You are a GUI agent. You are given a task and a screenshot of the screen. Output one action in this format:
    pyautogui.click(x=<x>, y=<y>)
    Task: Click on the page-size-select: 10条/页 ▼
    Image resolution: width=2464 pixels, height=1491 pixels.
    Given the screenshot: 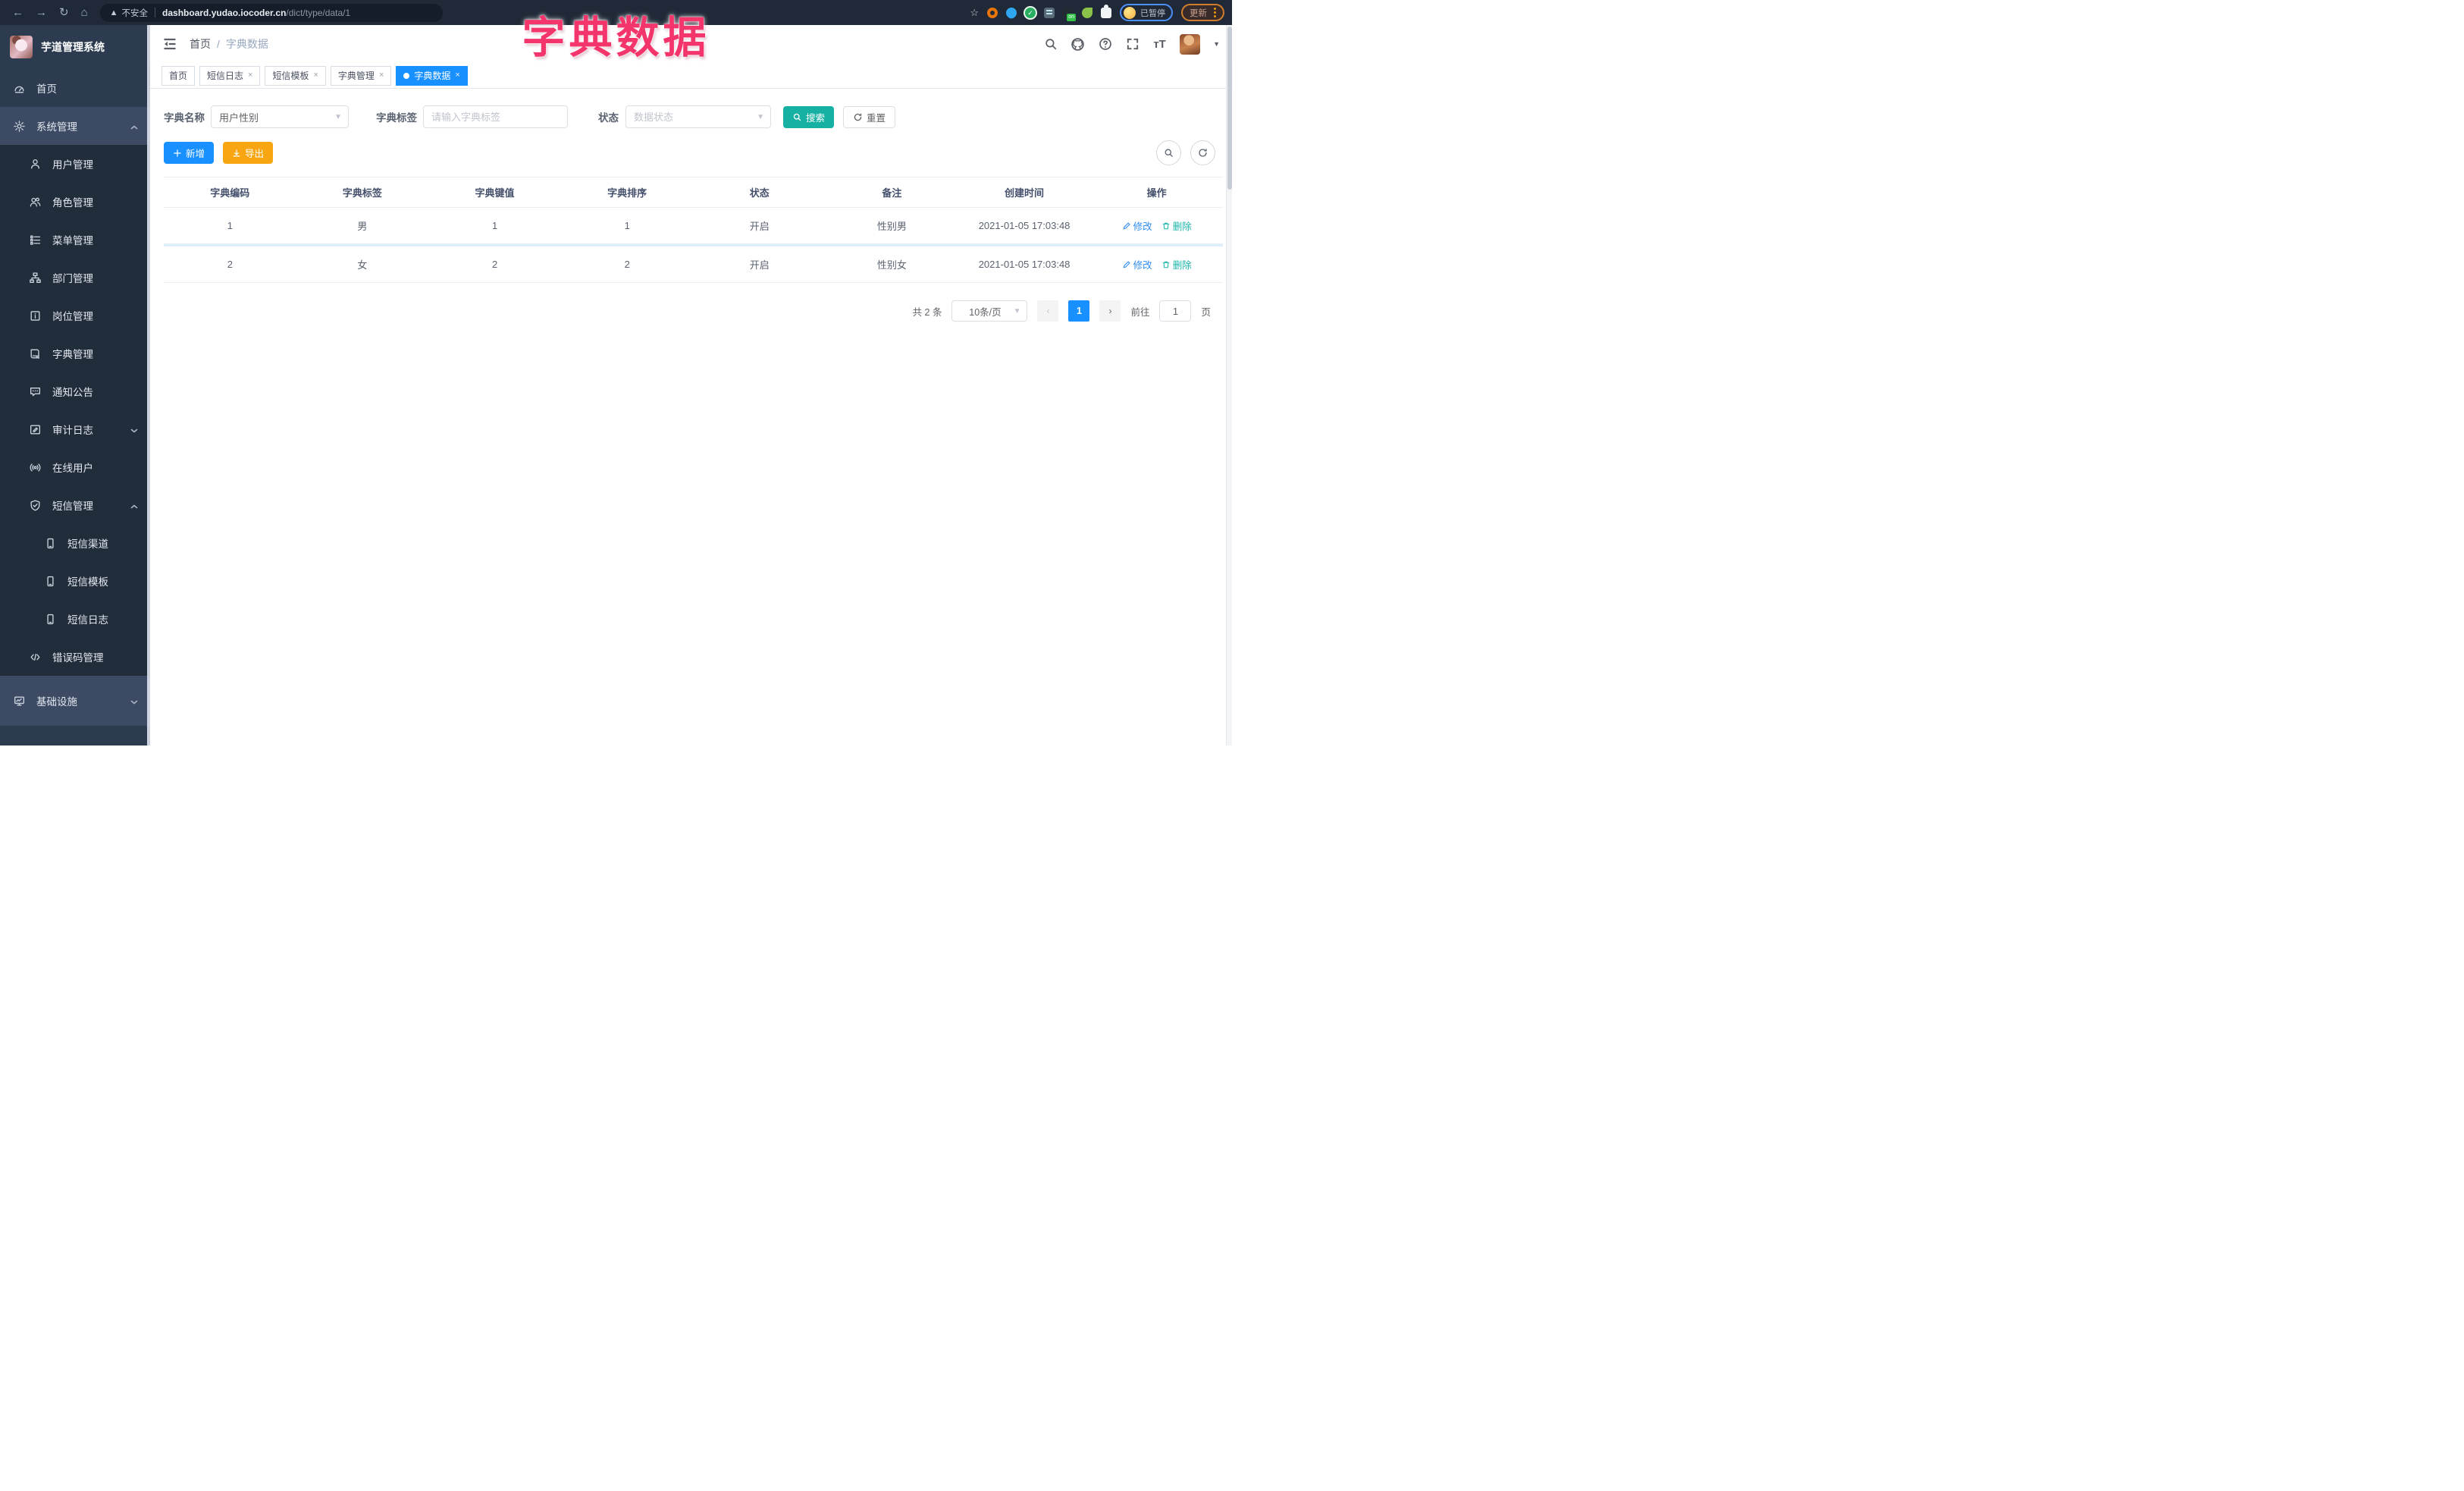 What is the action you would take?
    pyautogui.click(x=989, y=311)
    